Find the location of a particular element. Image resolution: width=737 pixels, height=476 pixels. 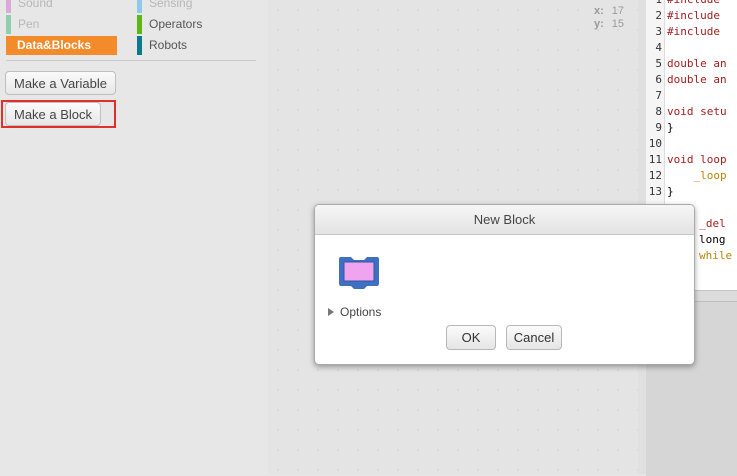

dialog-title: New Block is located at coordinates (504, 220).